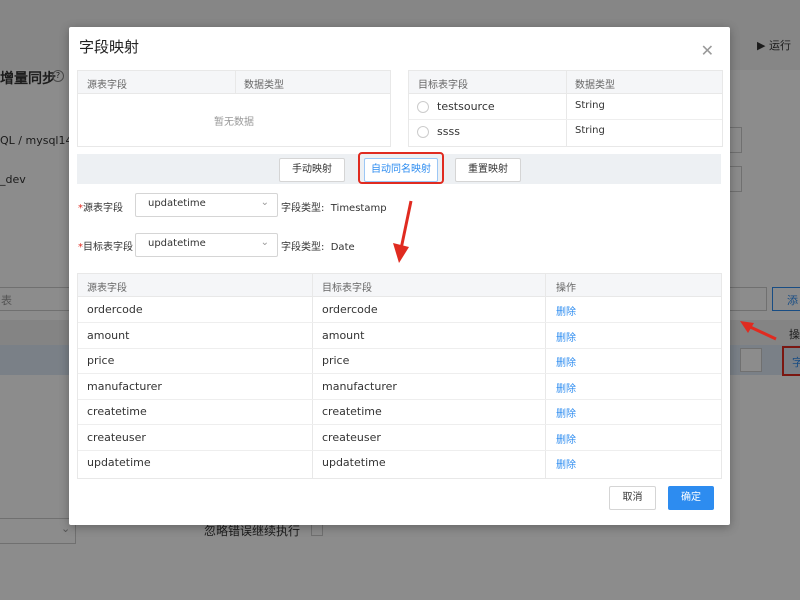 The width and height of the screenshot is (800, 600). What do you see at coordinates (448, 131) in the screenshot?
I see `field-name: ssss` at bounding box center [448, 131].